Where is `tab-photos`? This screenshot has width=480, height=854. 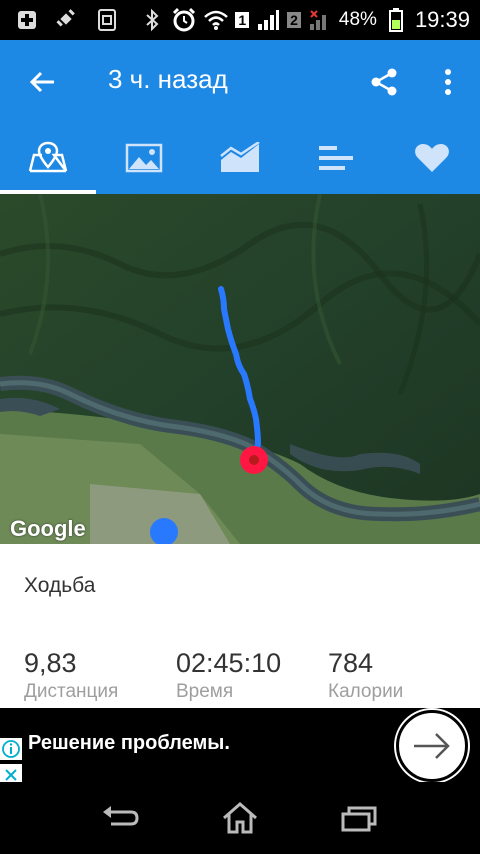 tab-photos is located at coordinates (144, 158).